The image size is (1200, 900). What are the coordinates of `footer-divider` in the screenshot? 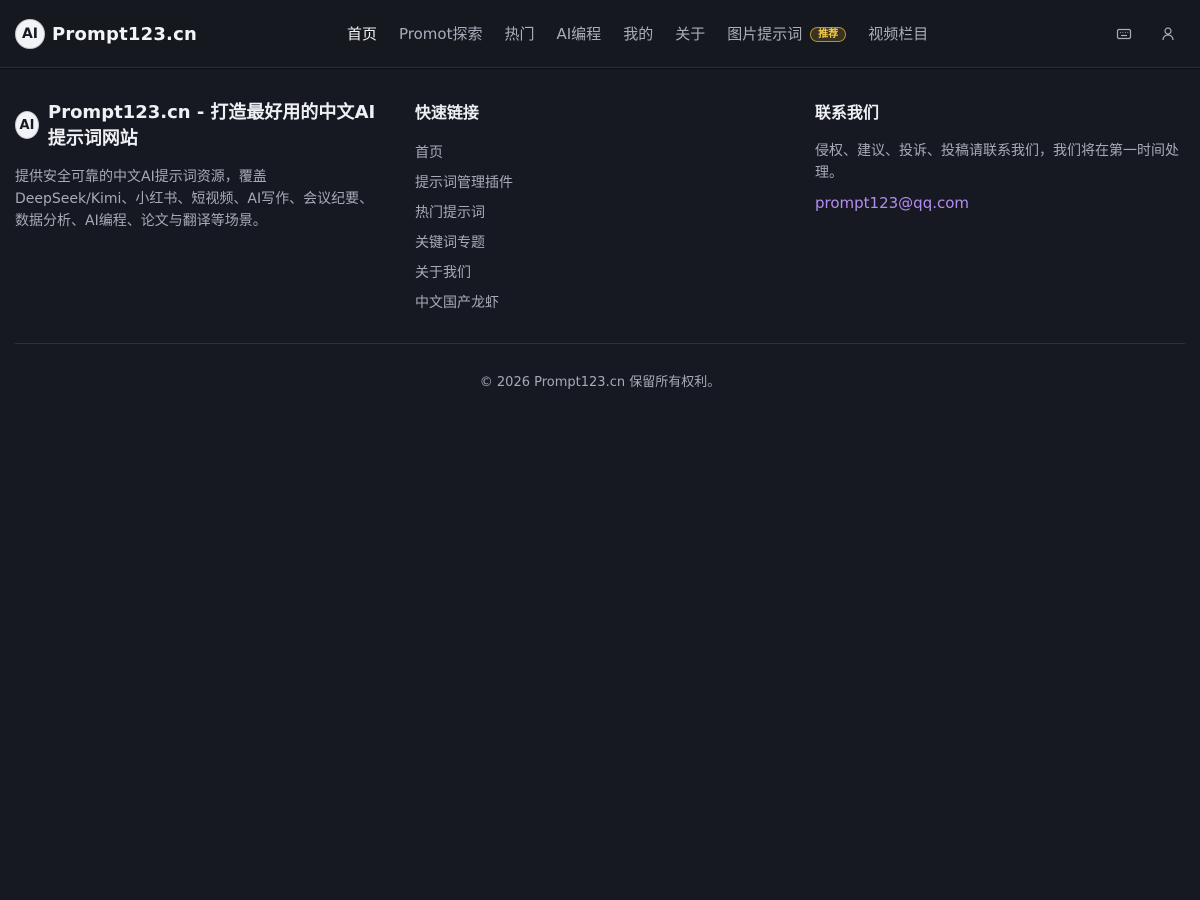 It's located at (600, 343).